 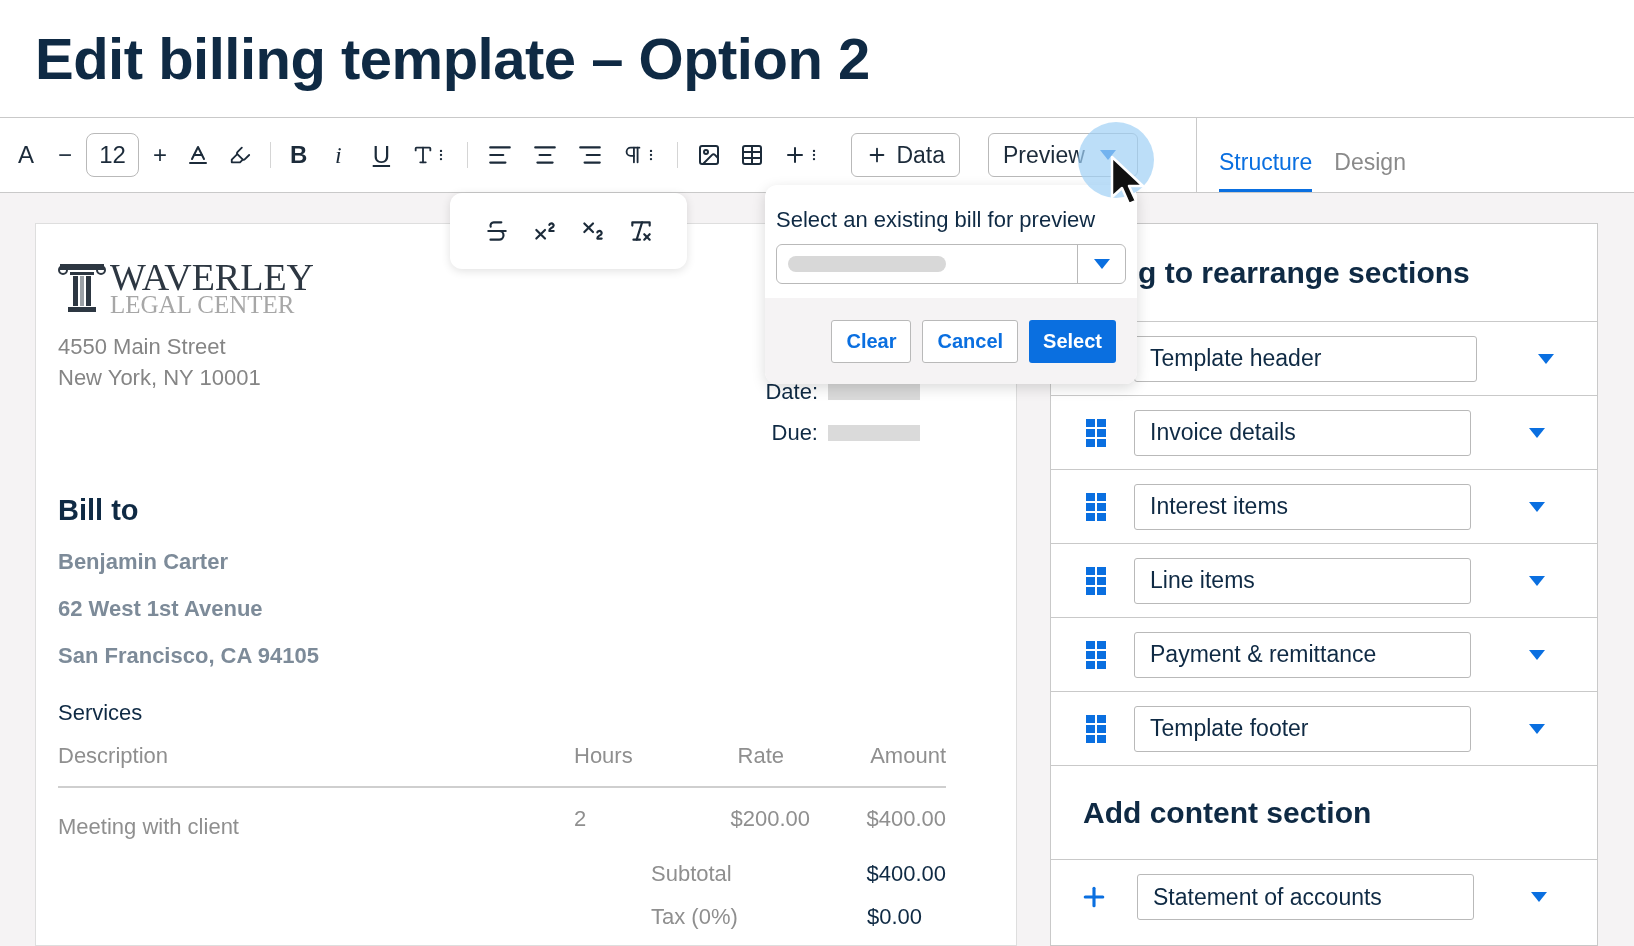 I want to click on caret-icon, so click(x=1101, y=264).